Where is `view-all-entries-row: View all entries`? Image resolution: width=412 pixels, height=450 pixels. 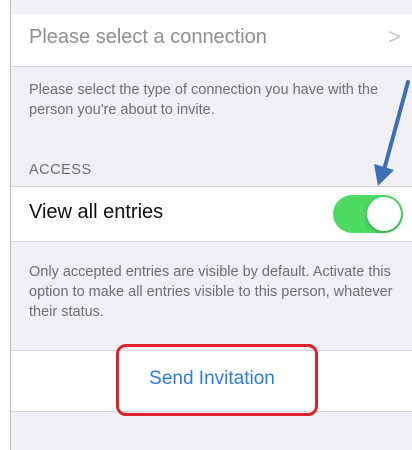
view-all-entries-row: View all entries is located at coordinates (211, 214).